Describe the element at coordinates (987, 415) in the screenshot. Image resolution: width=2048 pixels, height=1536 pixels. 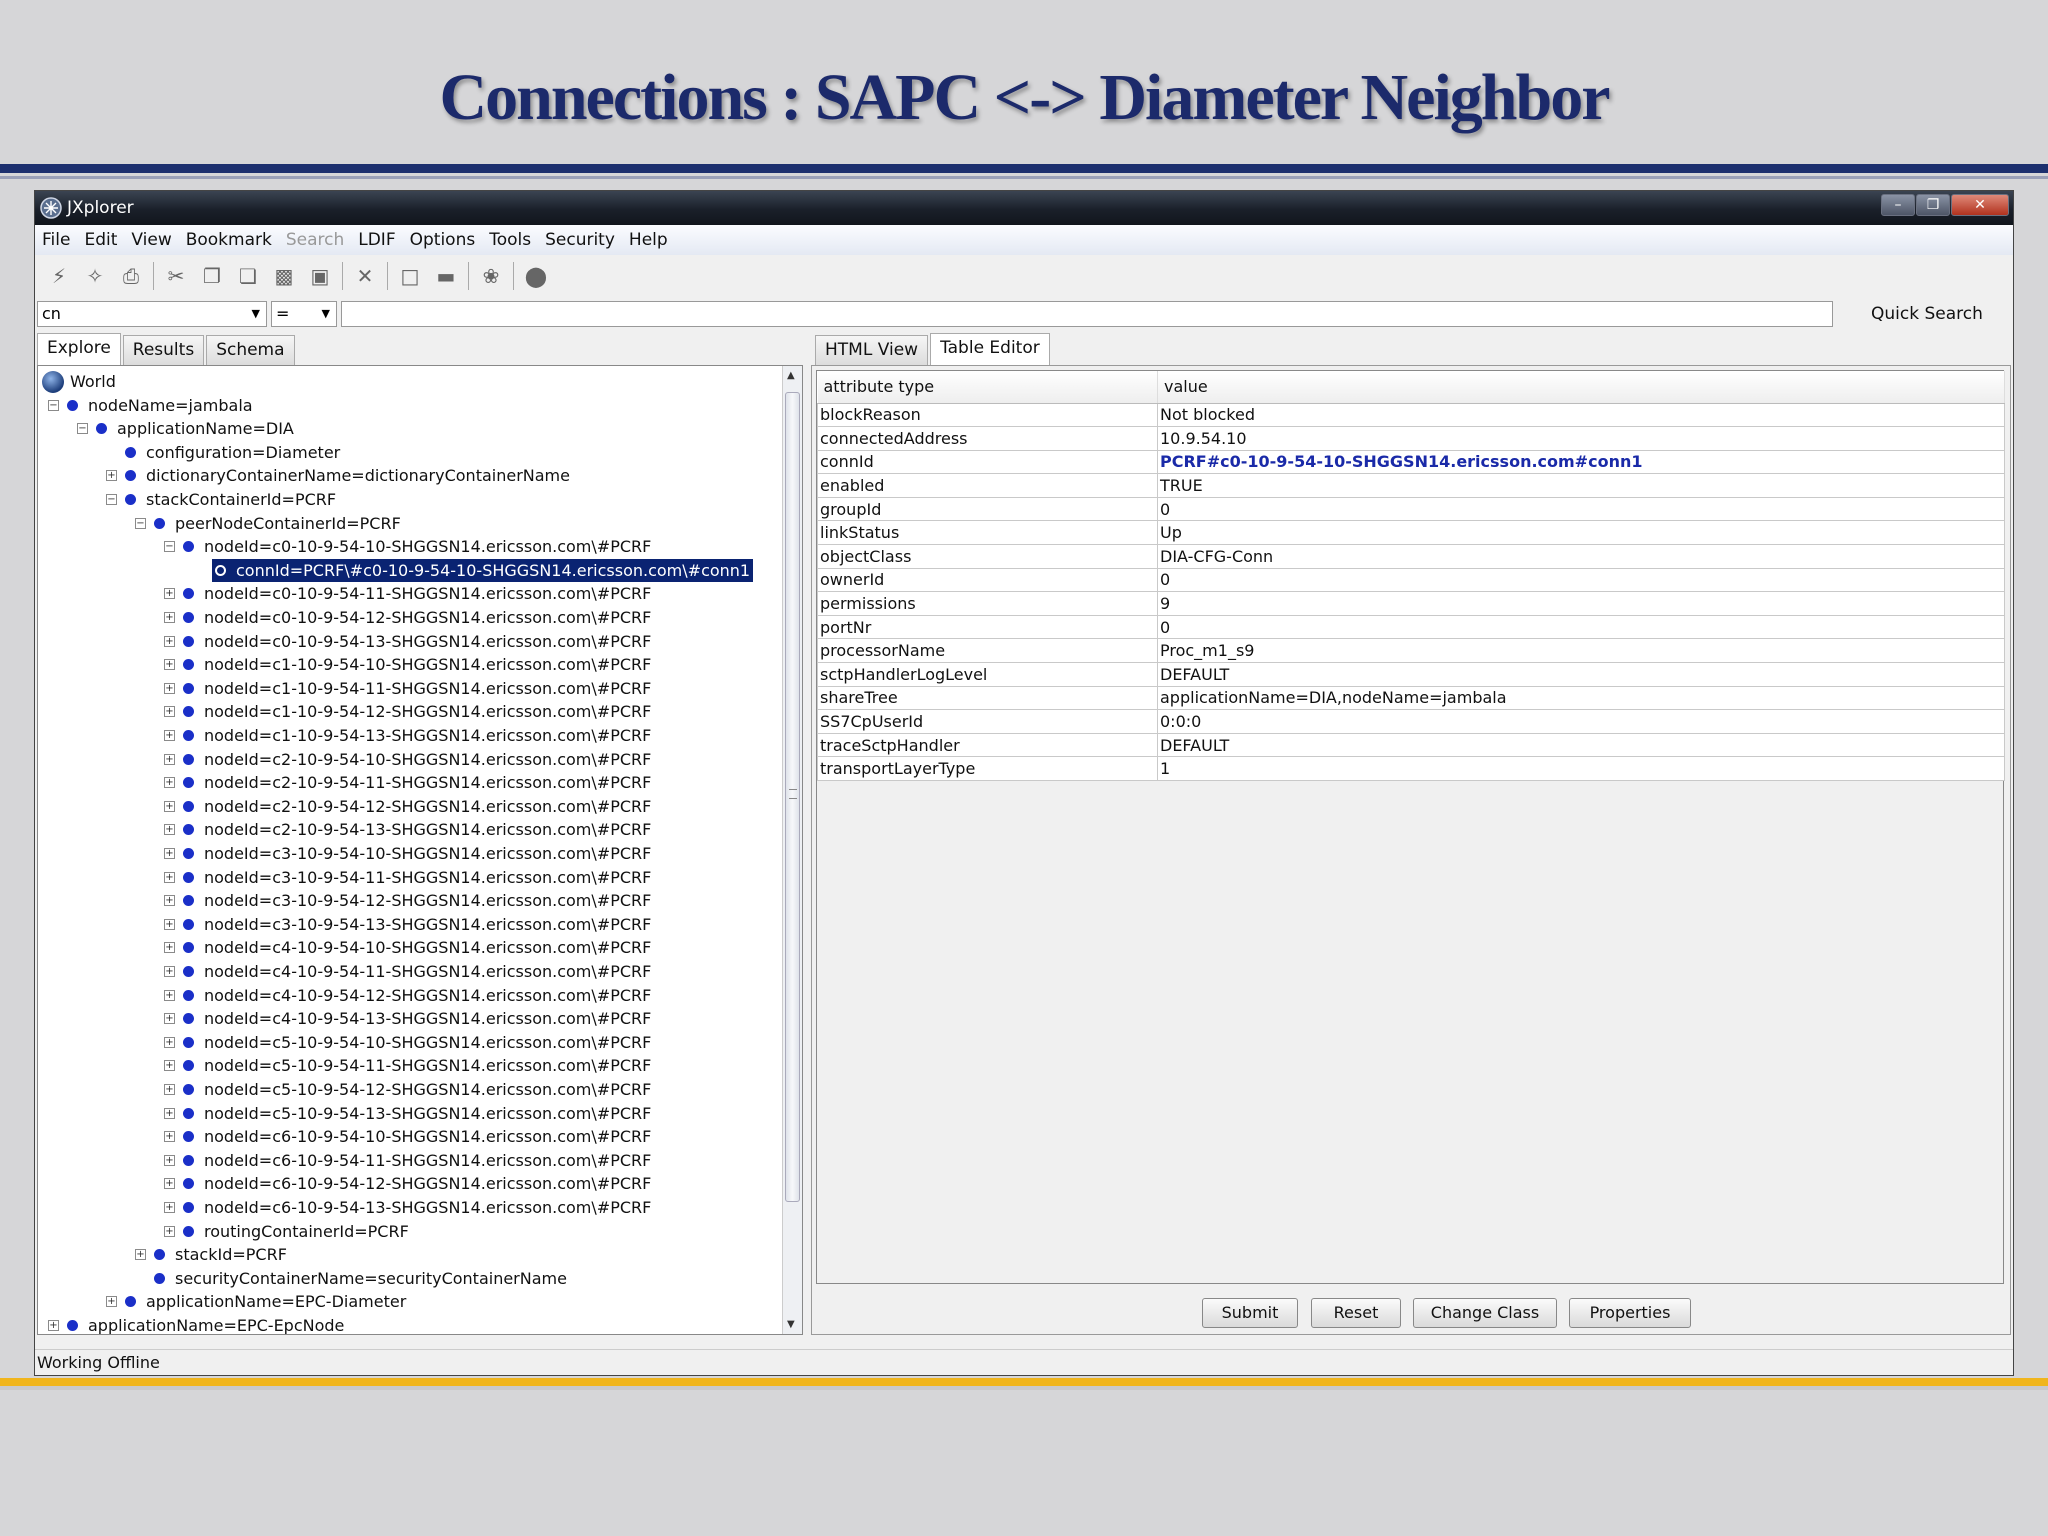
I see `attribute-type-cell: blockReason` at that location.